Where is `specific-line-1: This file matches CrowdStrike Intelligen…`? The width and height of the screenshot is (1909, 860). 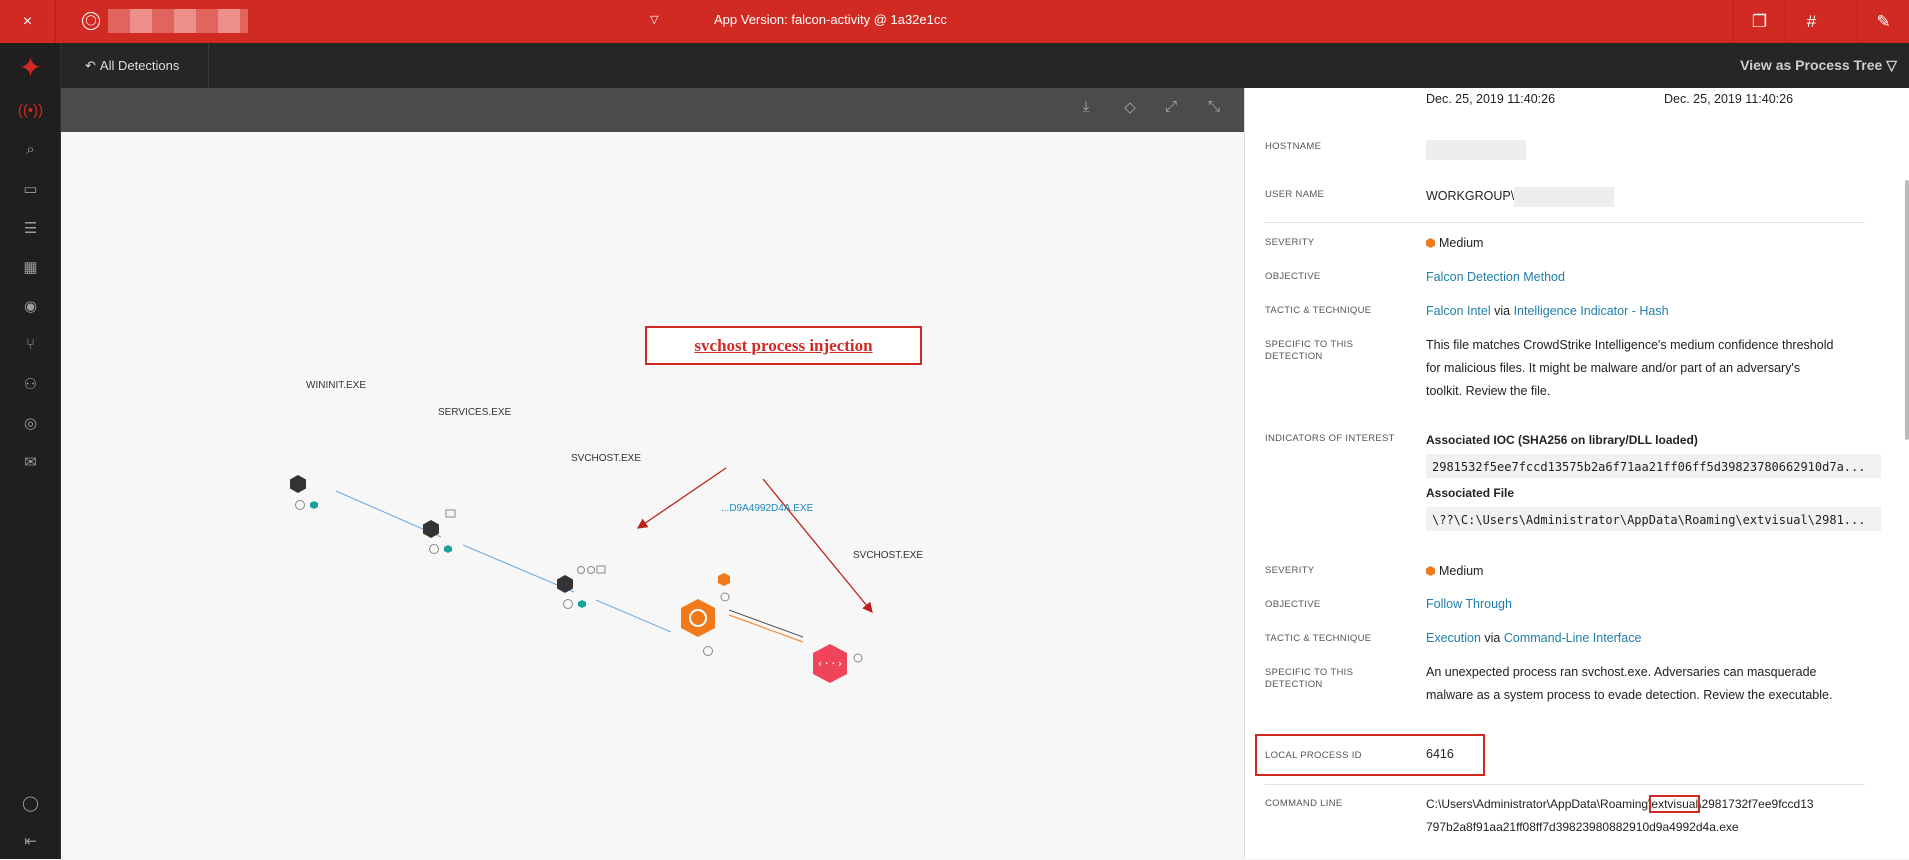
specific-line-1: This file matches CrowdStrike Intelligen… is located at coordinates (1630, 345).